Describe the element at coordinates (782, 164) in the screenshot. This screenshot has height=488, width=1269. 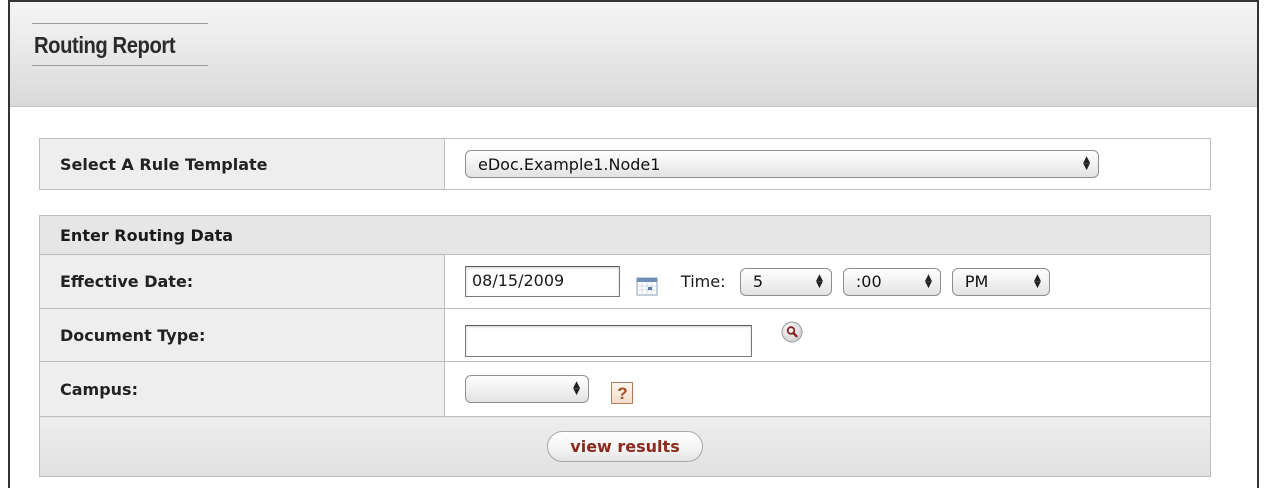
I see `rule-template-select: eDoc.Example1.Node1 ▲ ▼` at that location.